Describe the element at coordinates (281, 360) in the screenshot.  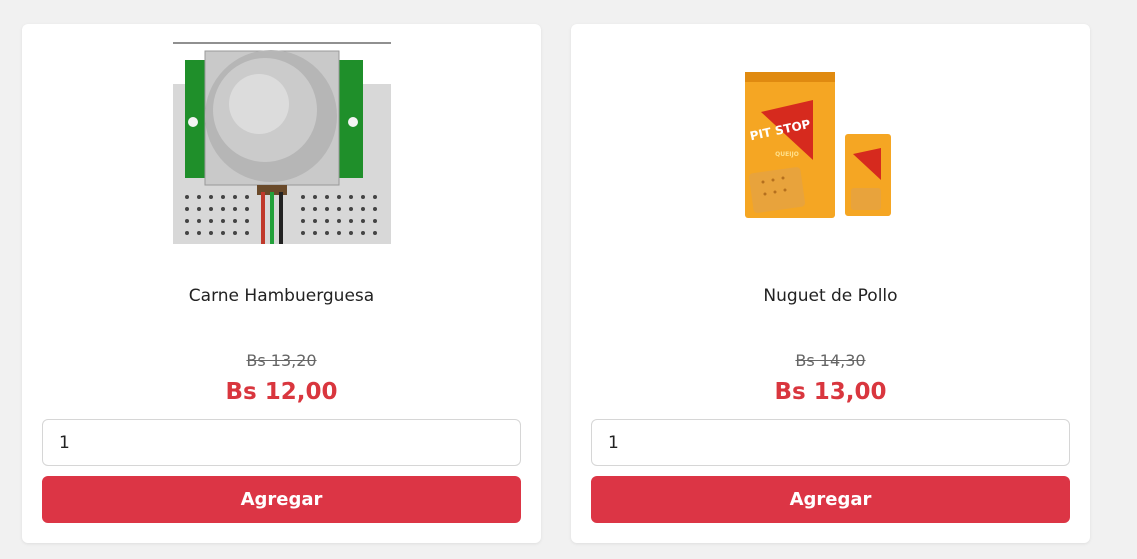
I see `product-old-price: Bs 13,20` at that location.